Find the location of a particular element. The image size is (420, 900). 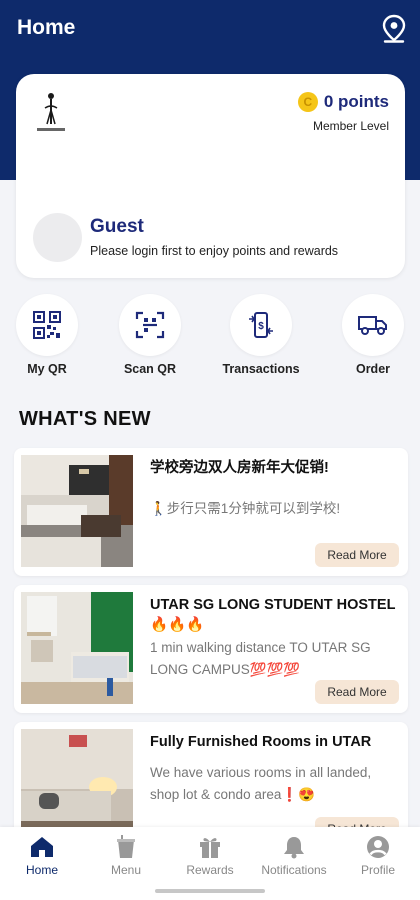

bell-icon is located at coordinates (294, 848).